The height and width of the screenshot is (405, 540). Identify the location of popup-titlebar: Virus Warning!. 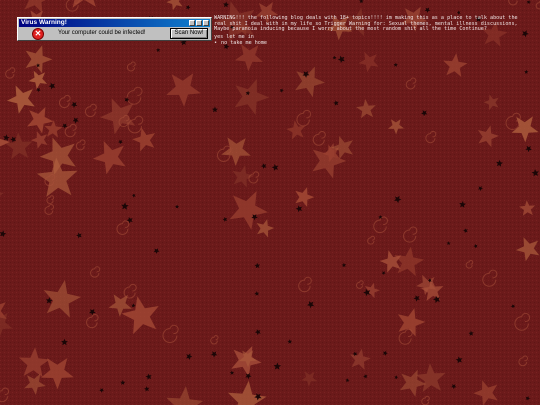
(114, 23).